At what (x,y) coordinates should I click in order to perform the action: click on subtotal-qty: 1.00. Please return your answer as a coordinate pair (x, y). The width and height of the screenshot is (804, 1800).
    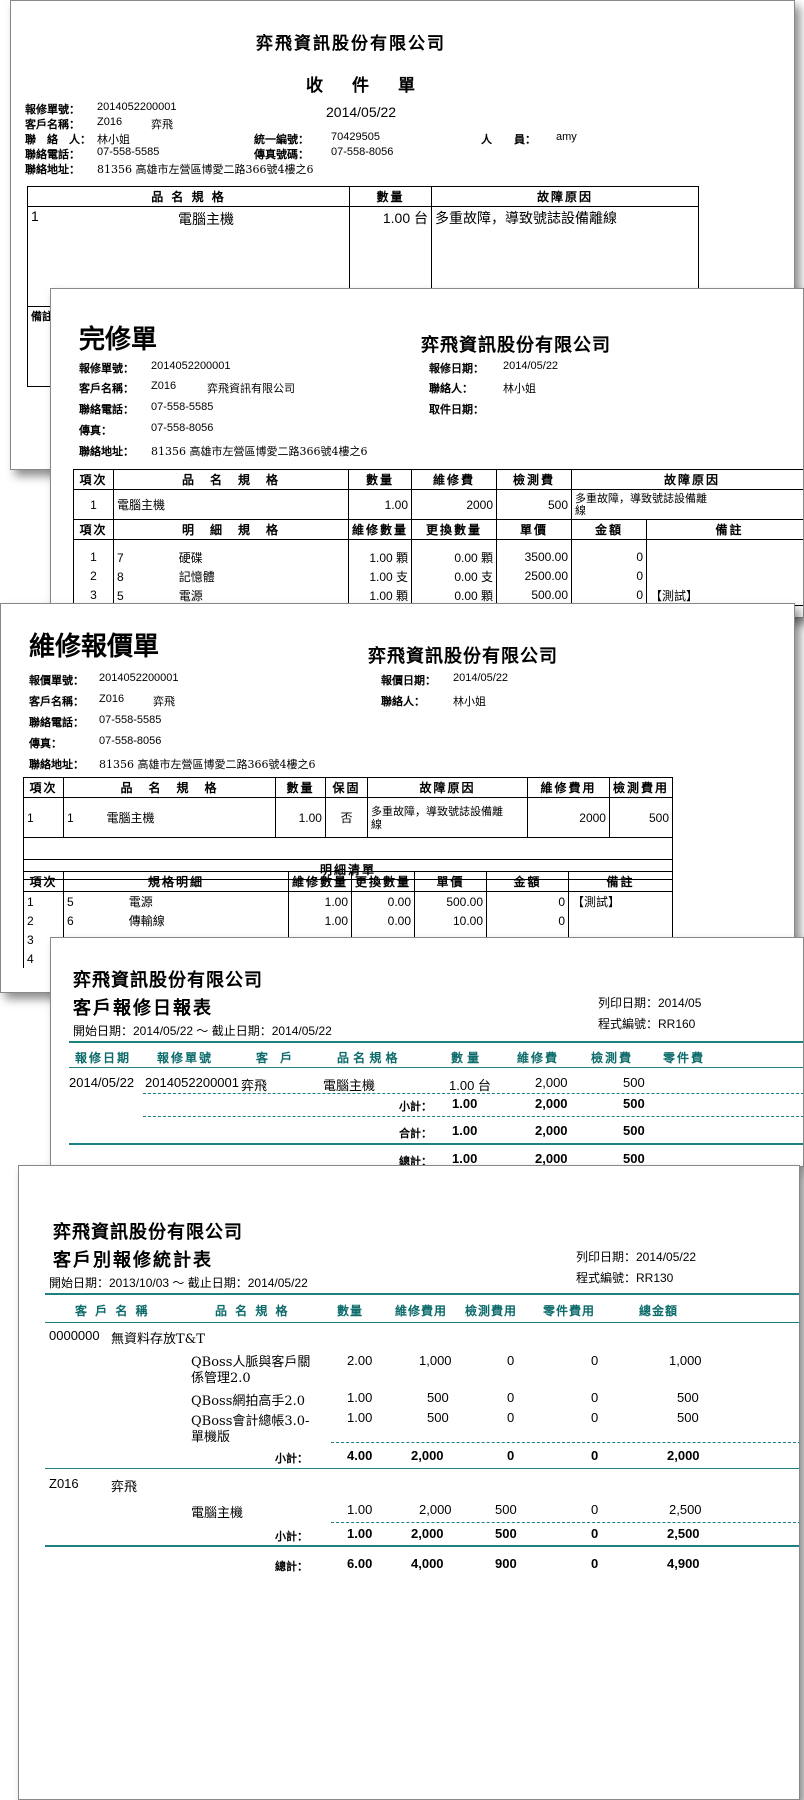
    Looking at the image, I should click on (465, 1103).